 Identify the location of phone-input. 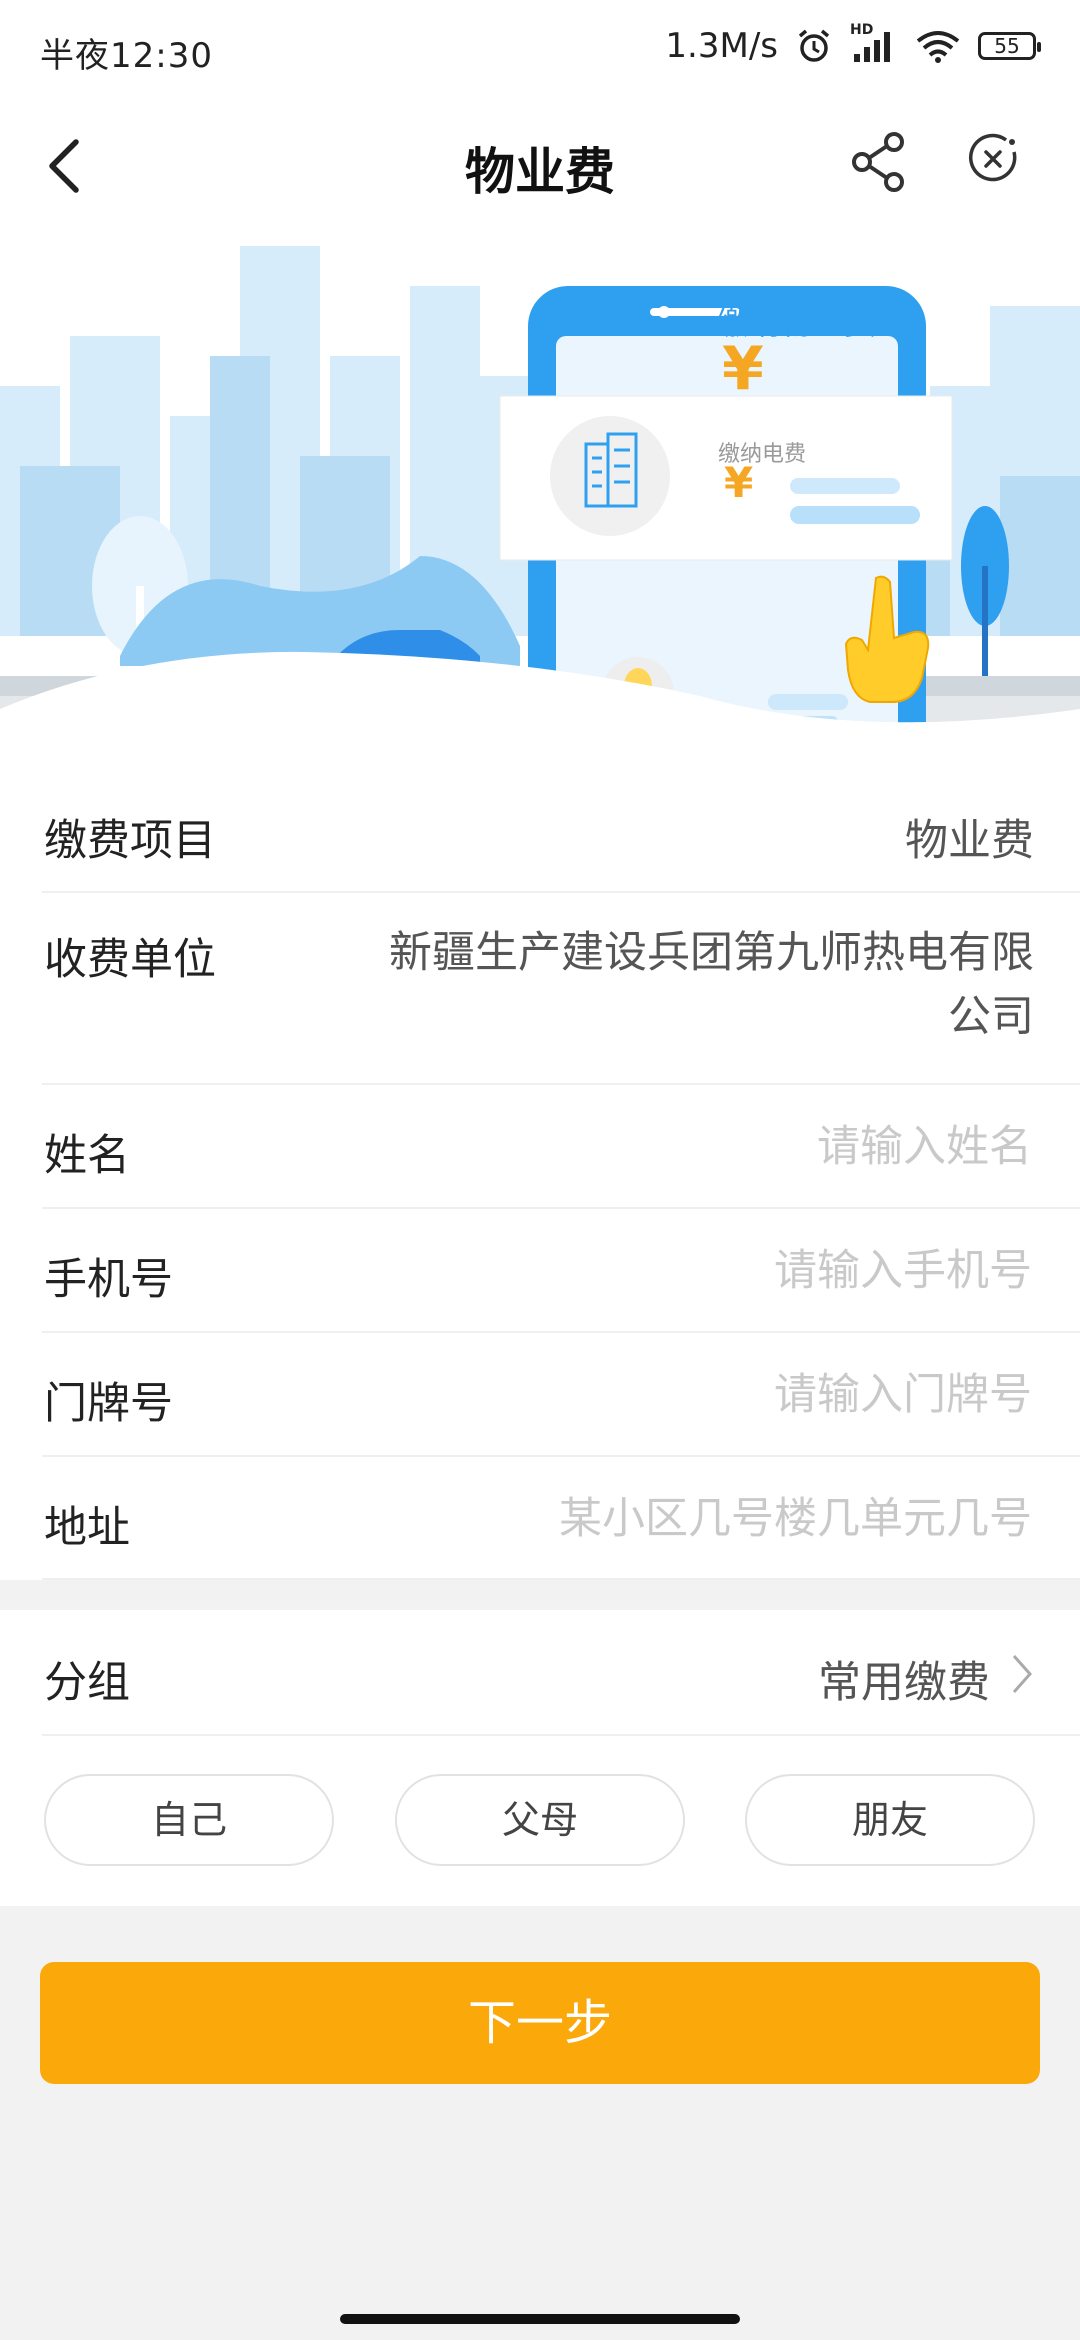
(752, 1271).